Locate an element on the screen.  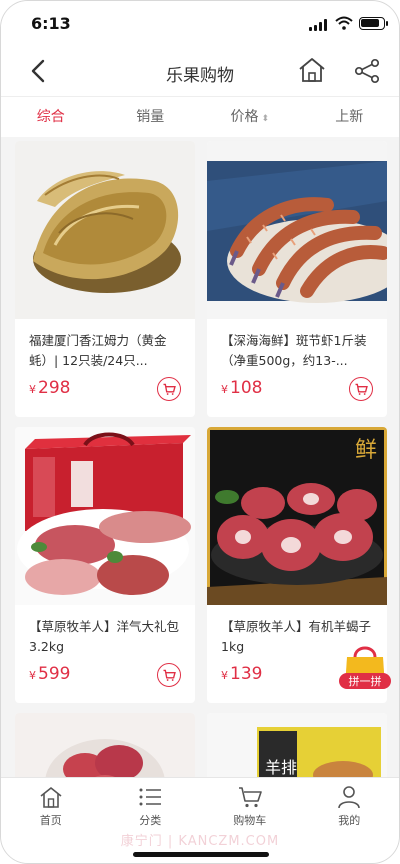
price-value: 108 is located at coordinates (246, 388).